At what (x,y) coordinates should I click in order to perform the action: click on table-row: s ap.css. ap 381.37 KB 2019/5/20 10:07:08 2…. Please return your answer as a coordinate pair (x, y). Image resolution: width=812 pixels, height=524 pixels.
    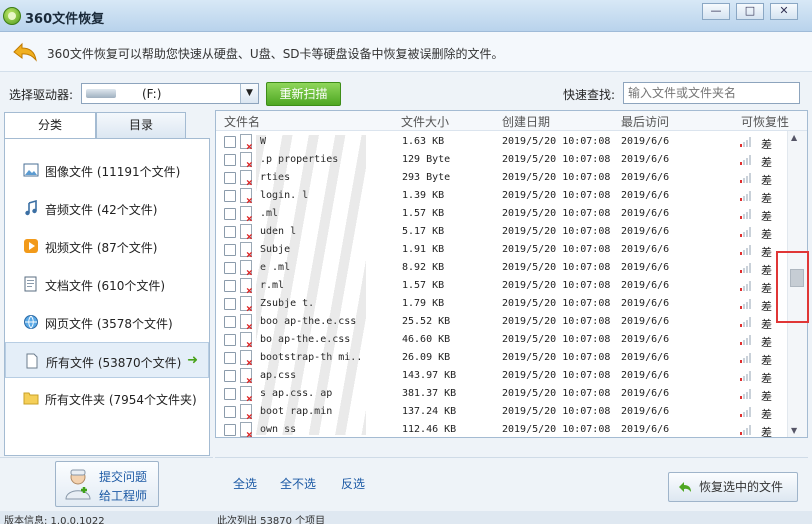
    Looking at the image, I should click on (502, 395).